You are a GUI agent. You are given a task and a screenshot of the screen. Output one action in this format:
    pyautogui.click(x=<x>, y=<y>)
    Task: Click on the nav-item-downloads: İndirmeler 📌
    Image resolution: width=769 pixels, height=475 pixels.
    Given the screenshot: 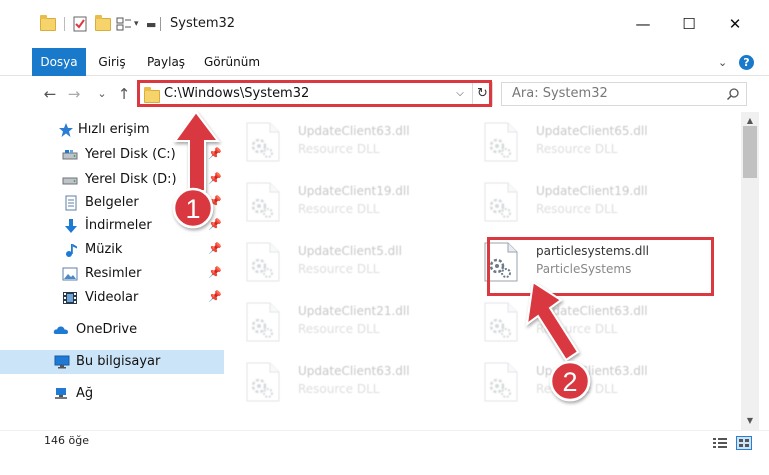 What is the action you would take?
    pyautogui.click(x=112, y=226)
    